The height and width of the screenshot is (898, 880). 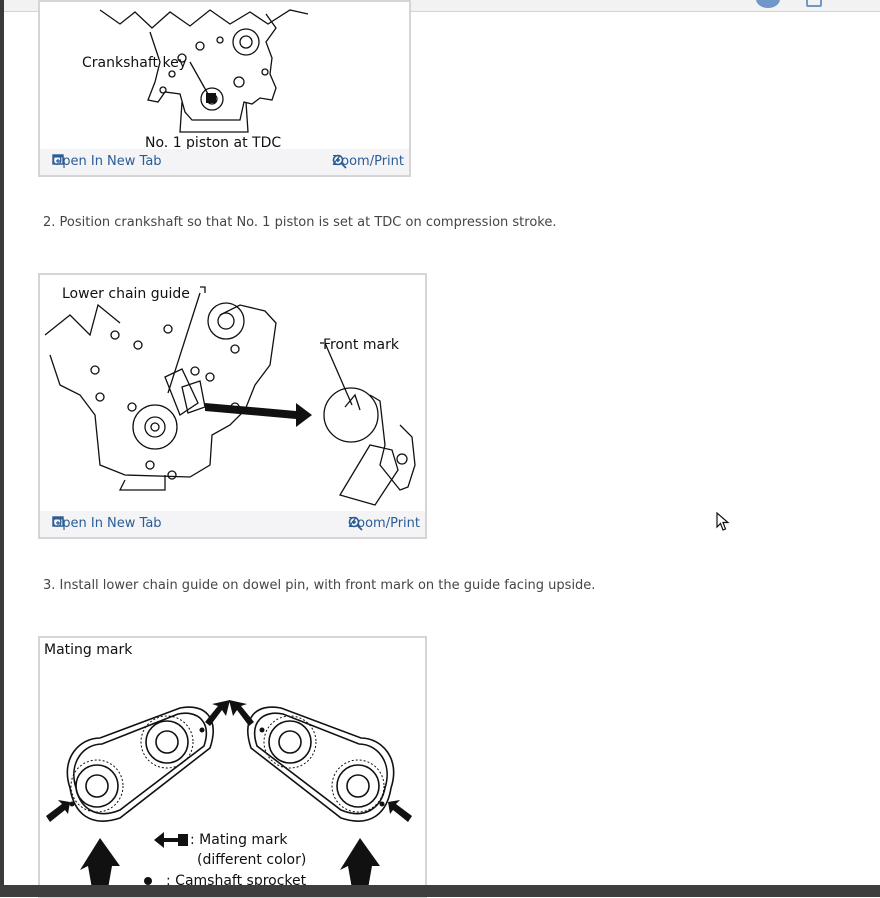 I want to click on window-bottom-bar, so click(x=440, y=891).